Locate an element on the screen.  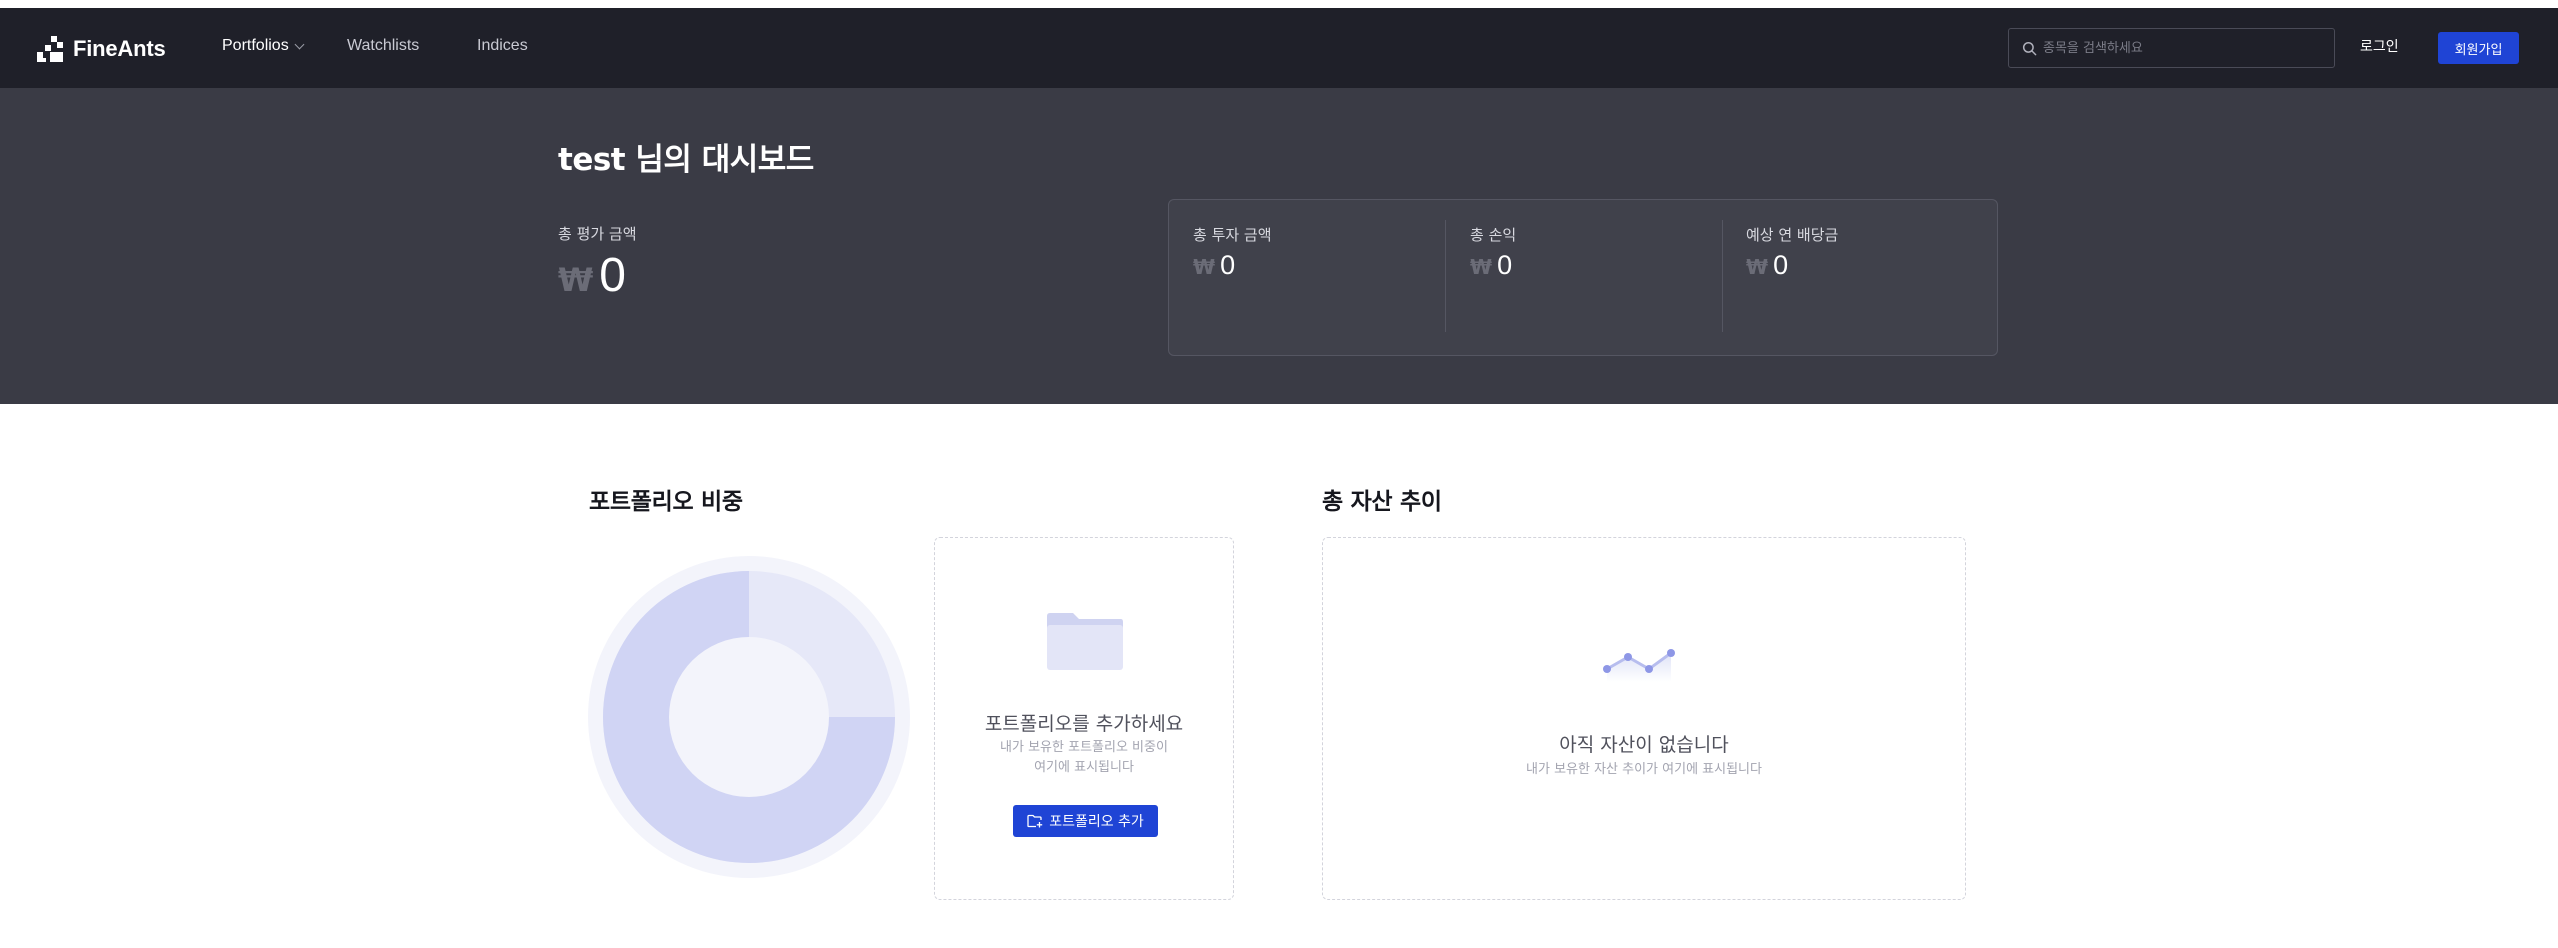
add-portfolio-button: 포트폴리오 추가 is located at coordinates (1085, 821).